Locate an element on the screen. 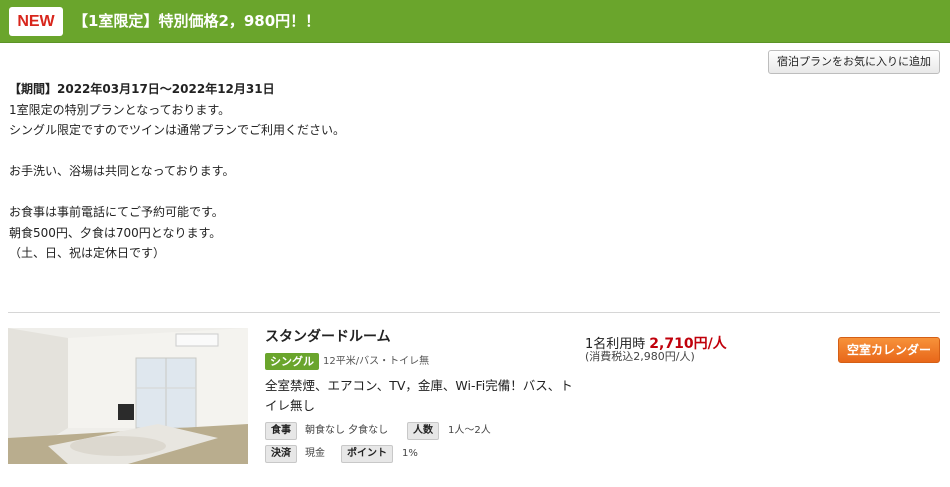 This screenshot has height=487, width=950. meal-value: 朝食なし 夕食なし is located at coordinates (347, 430).